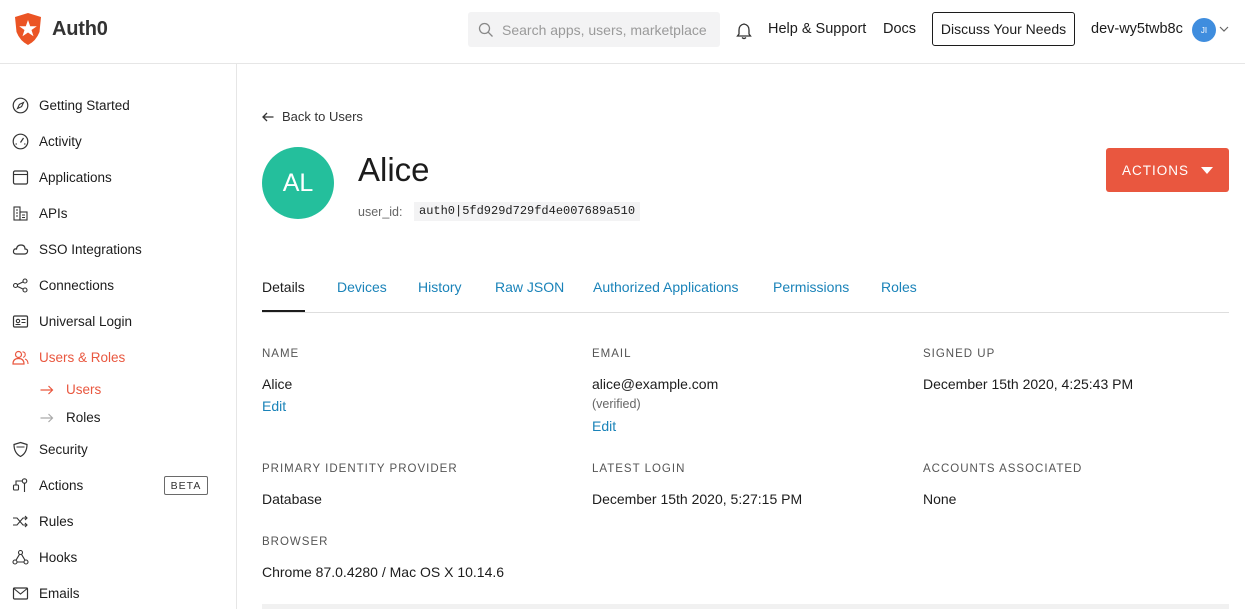  What do you see at coordinates (394, 169) in the screenshot?
I see `user-name-title: Alice` at bounding box center [394, 169].